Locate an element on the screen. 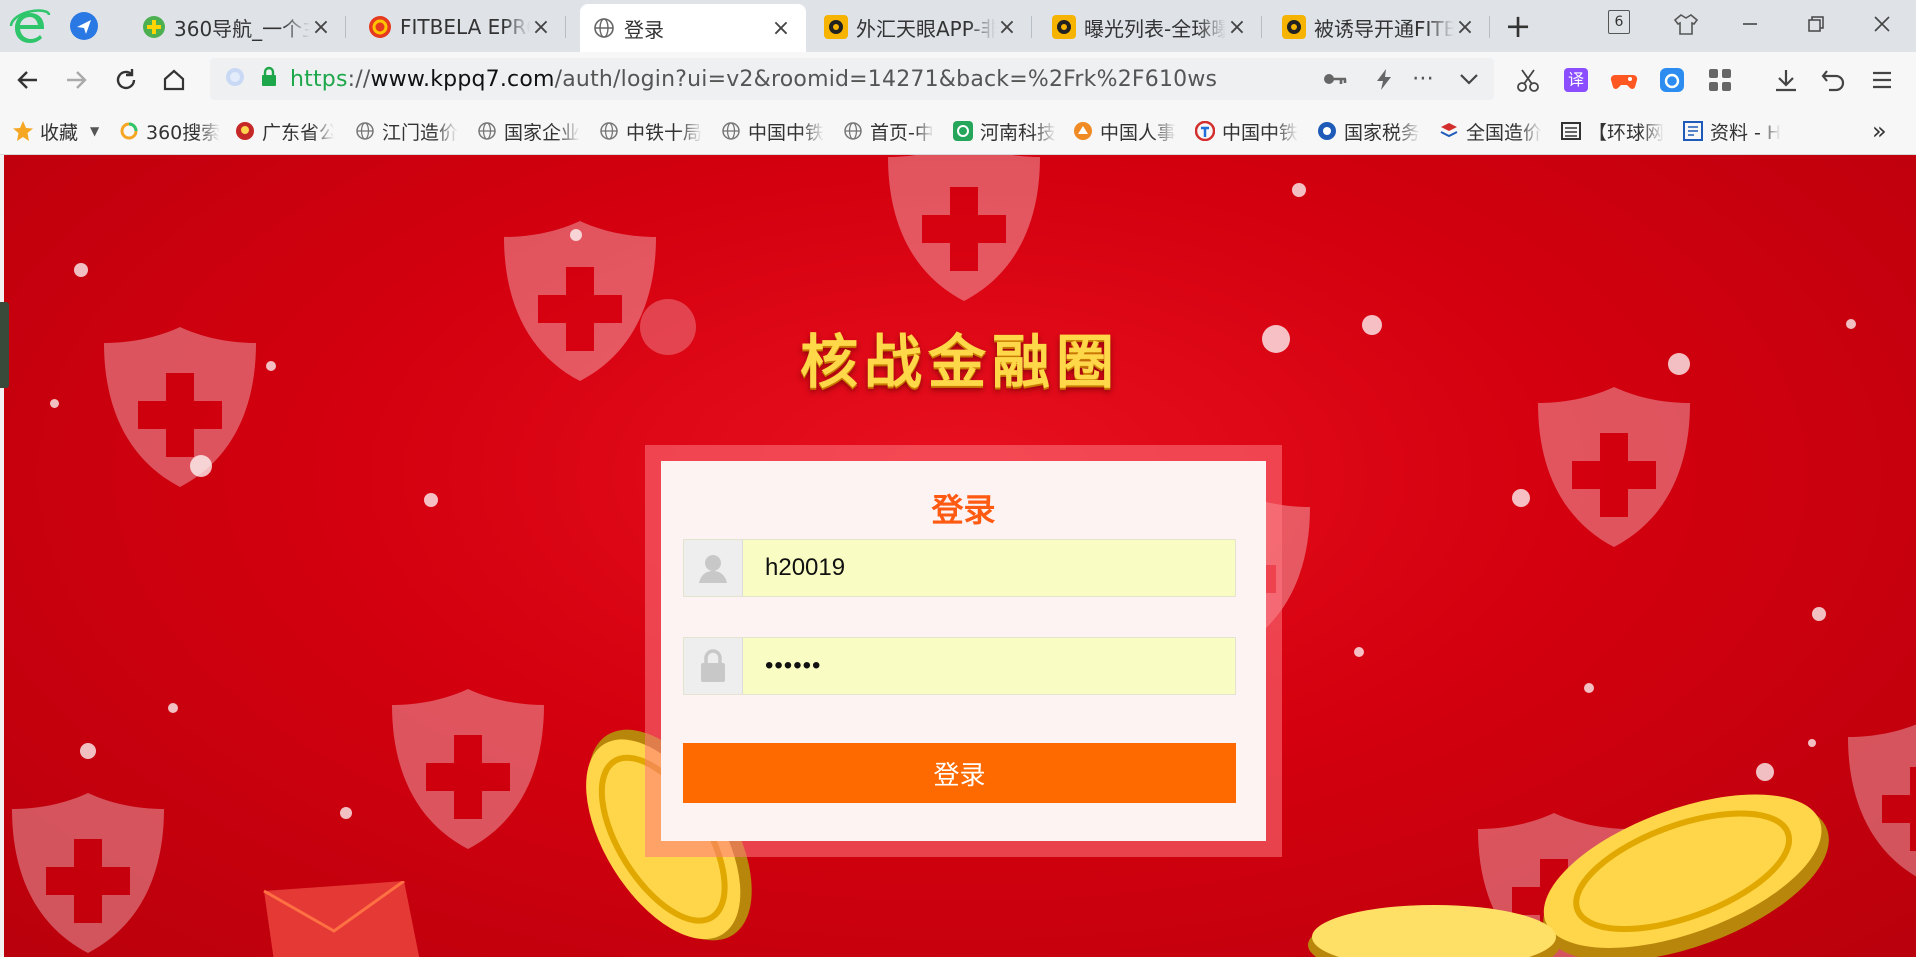 The image size is (1916, 957). new-tab-button: + is located at coordinates (1518, 26).